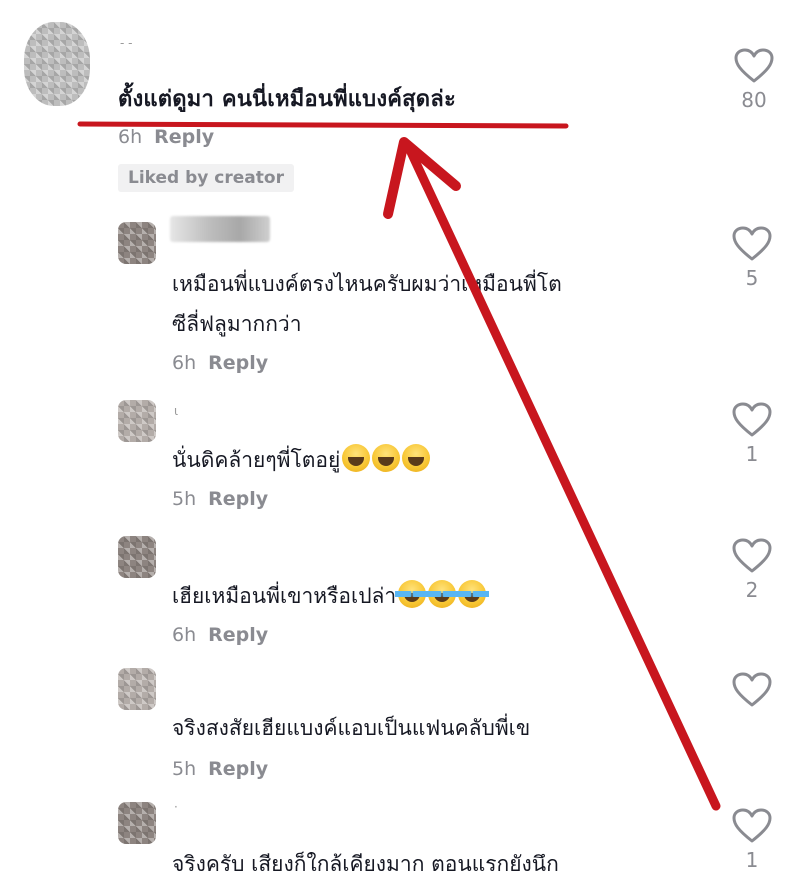  What do you see at coordinates (323, 125) in the screenshot?
I see `underline-annotation` at bounding box center [323, 125].